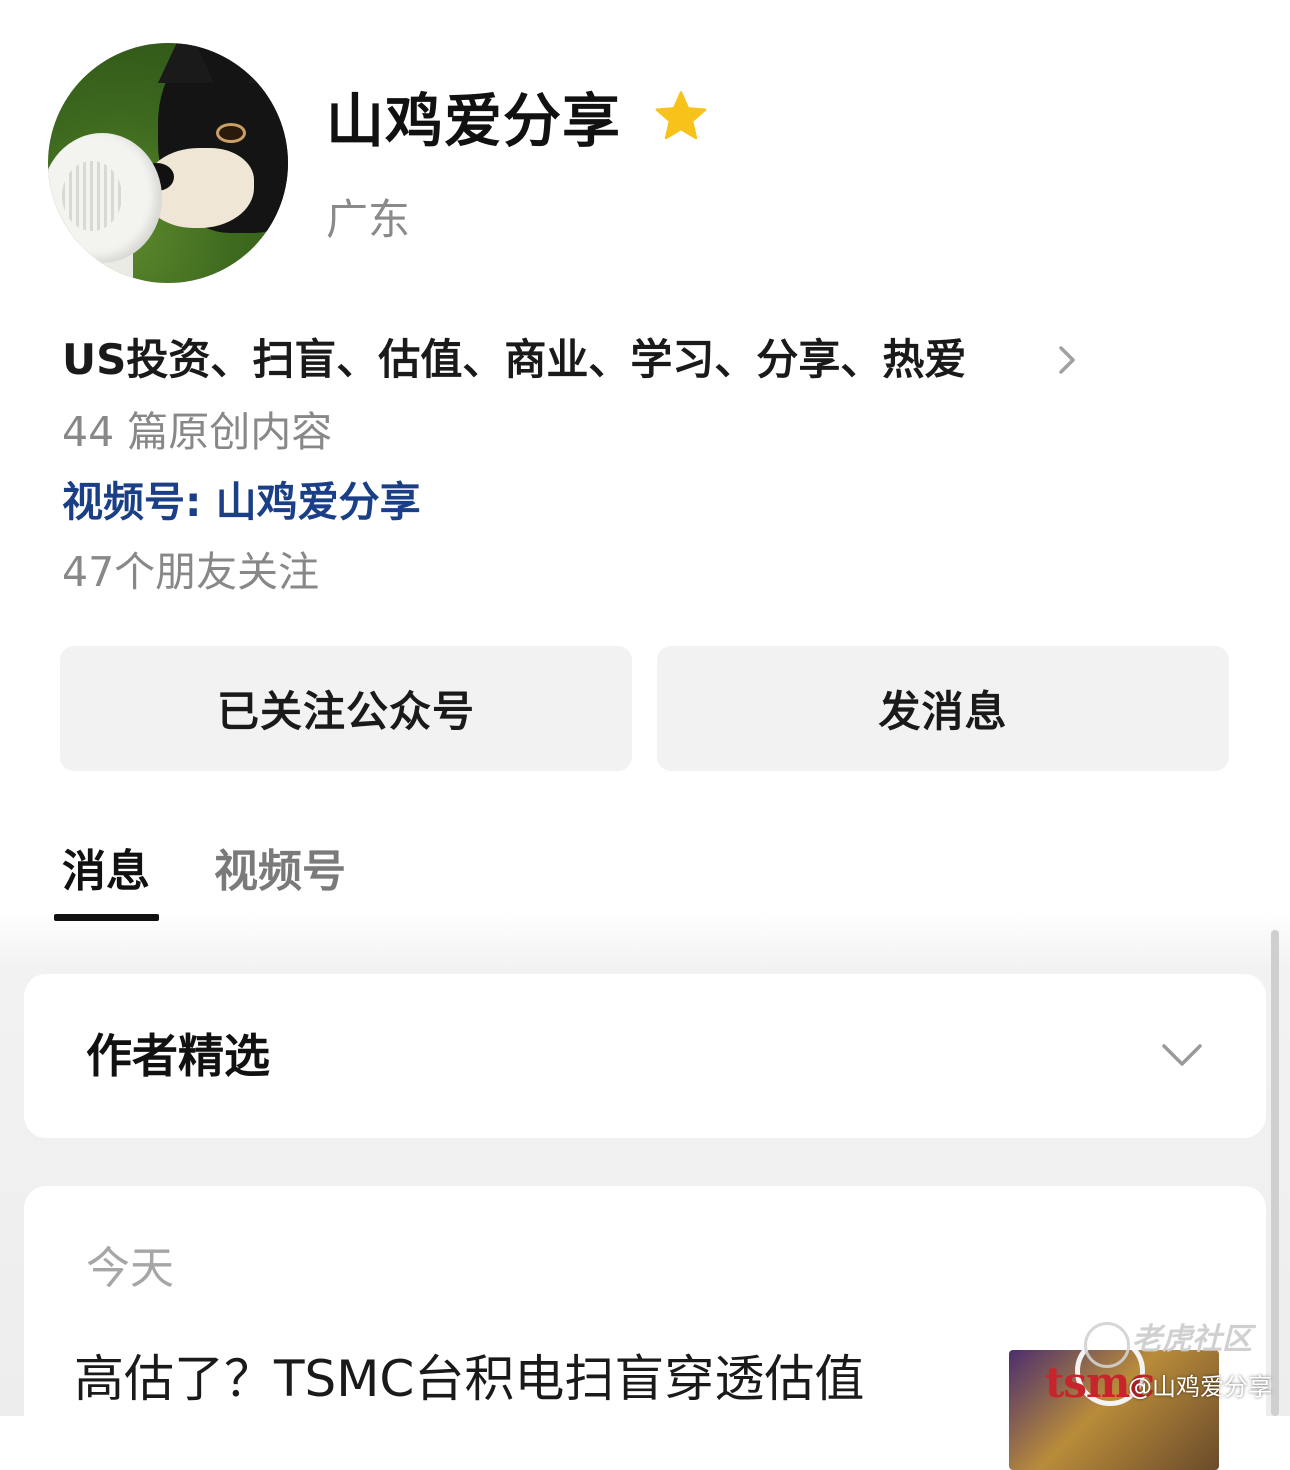  Describe the element at coordinates (268, 63) in the screenshot. I see `dog-ear-right` at that location.